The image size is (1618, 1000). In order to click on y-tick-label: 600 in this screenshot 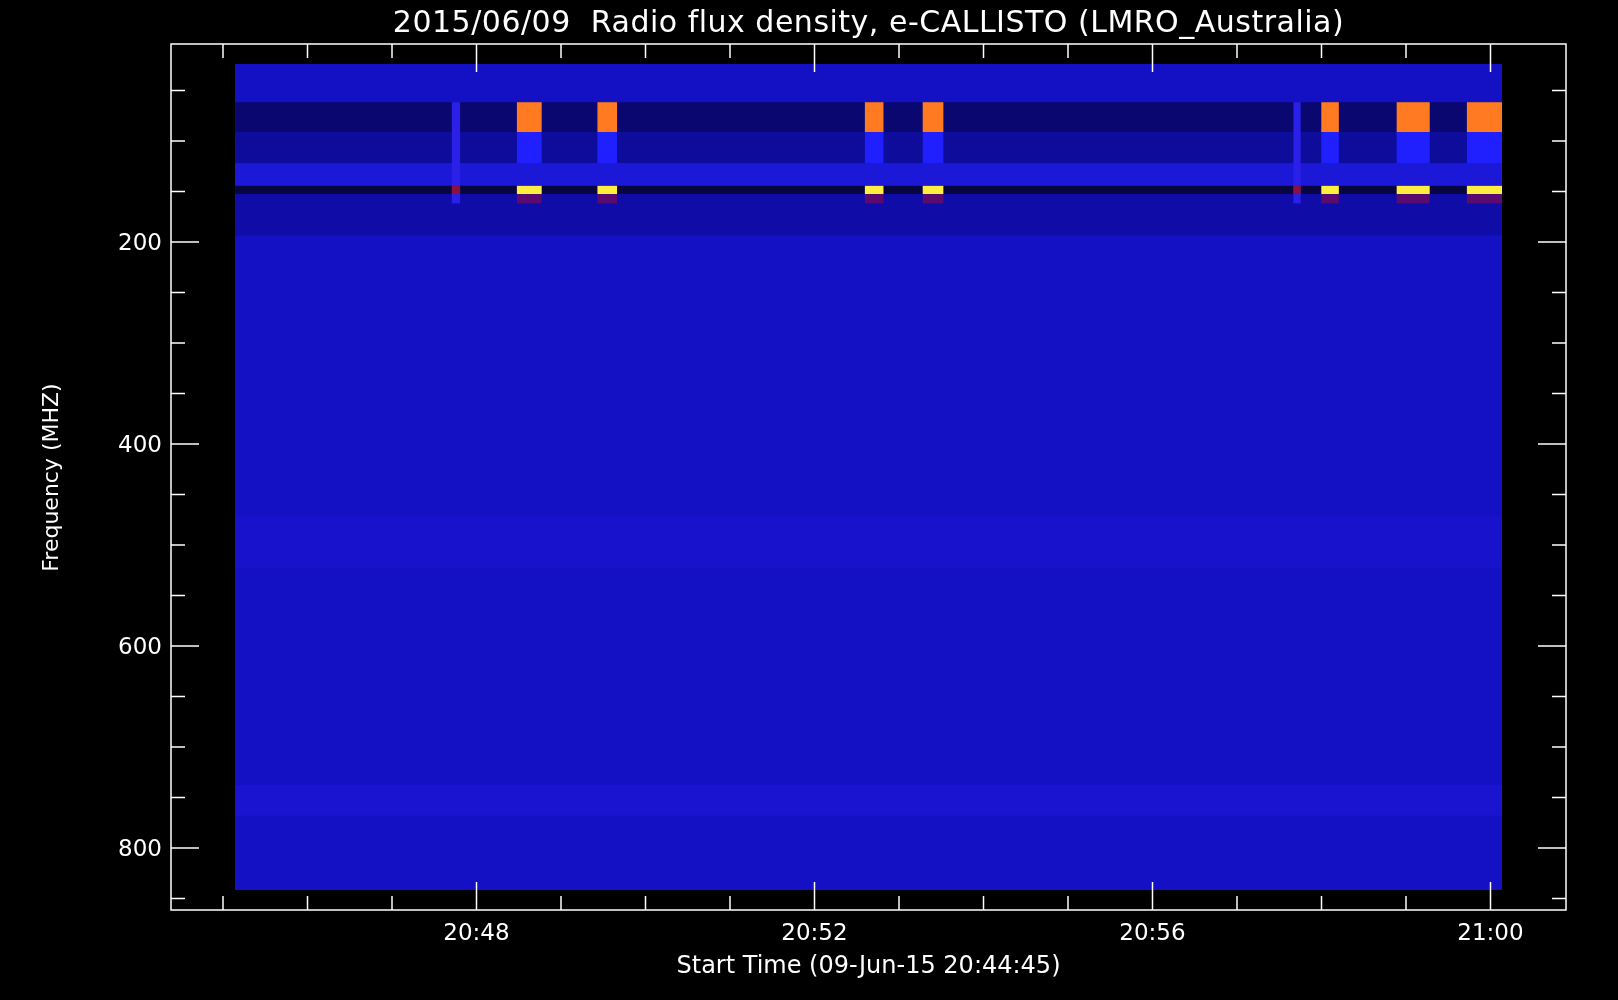, I will do `click(140, 646)`.